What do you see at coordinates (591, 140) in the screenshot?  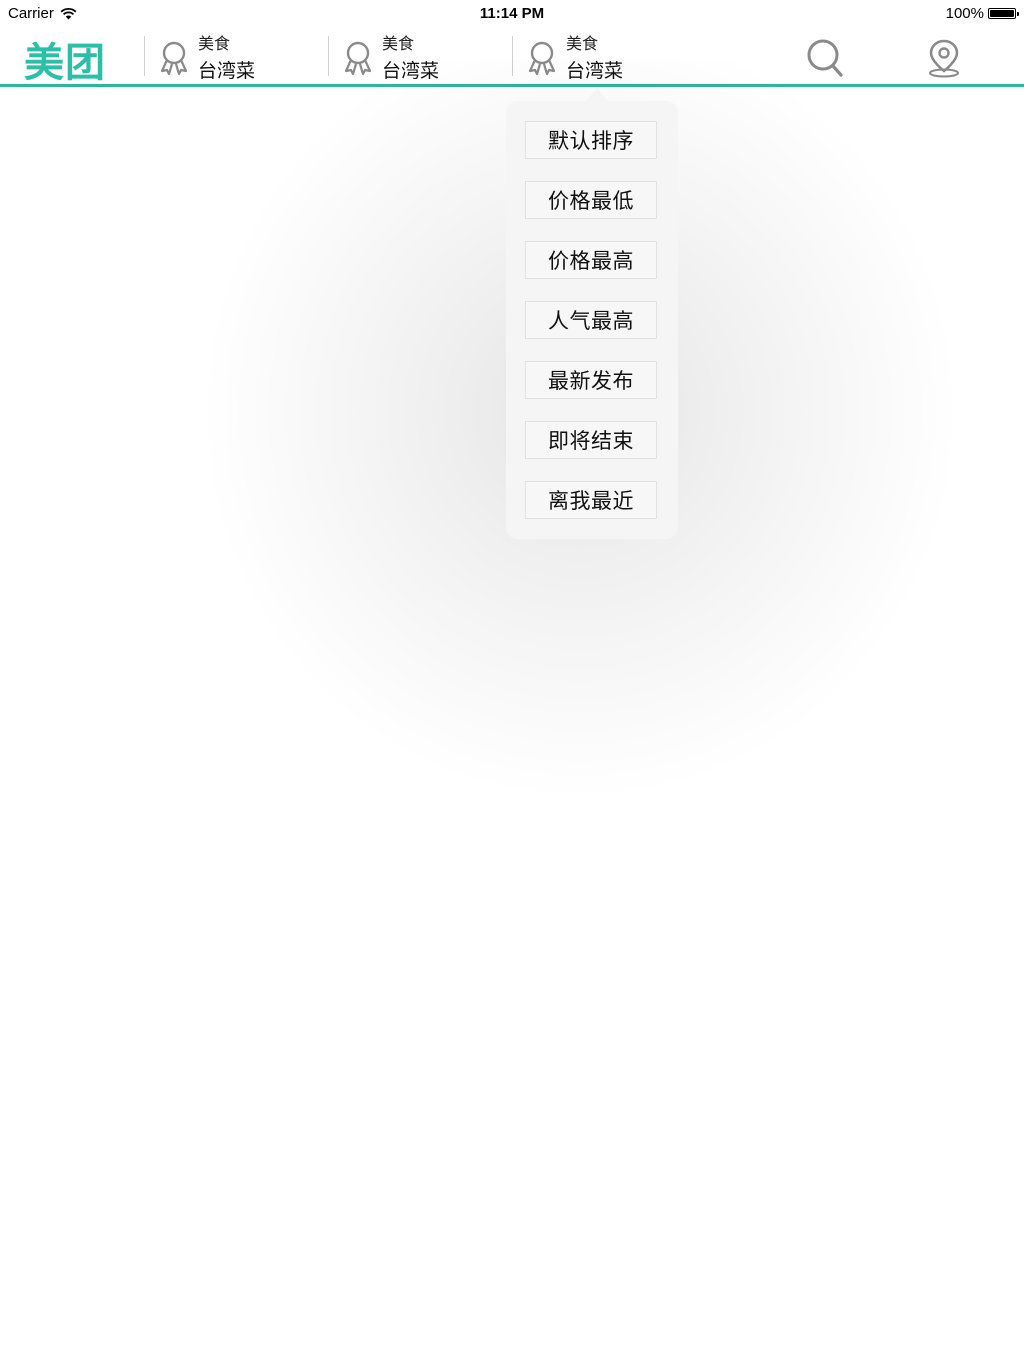 I see `sort-option-default: 默认排序` at bounding box center [591, 140].